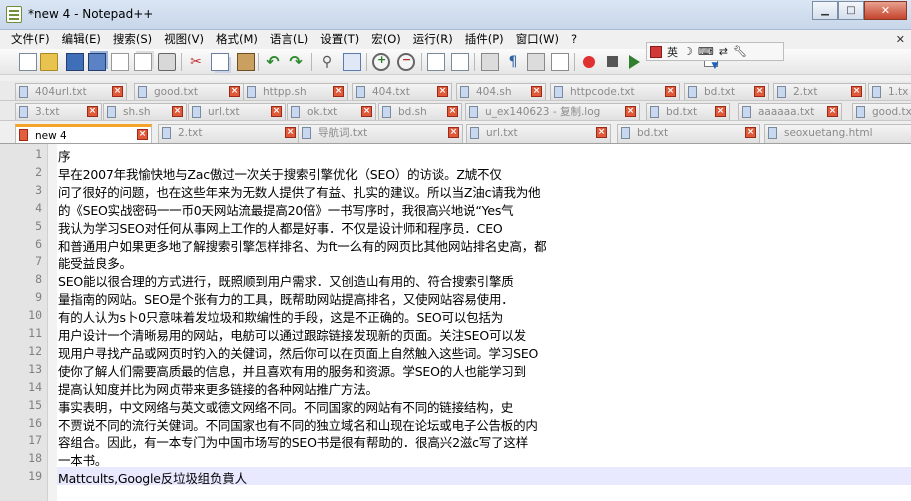  What do you see at coordinates (406, 62) in the screenshot?
I see `zoom-out-icon` at bounding box center [406, 62].